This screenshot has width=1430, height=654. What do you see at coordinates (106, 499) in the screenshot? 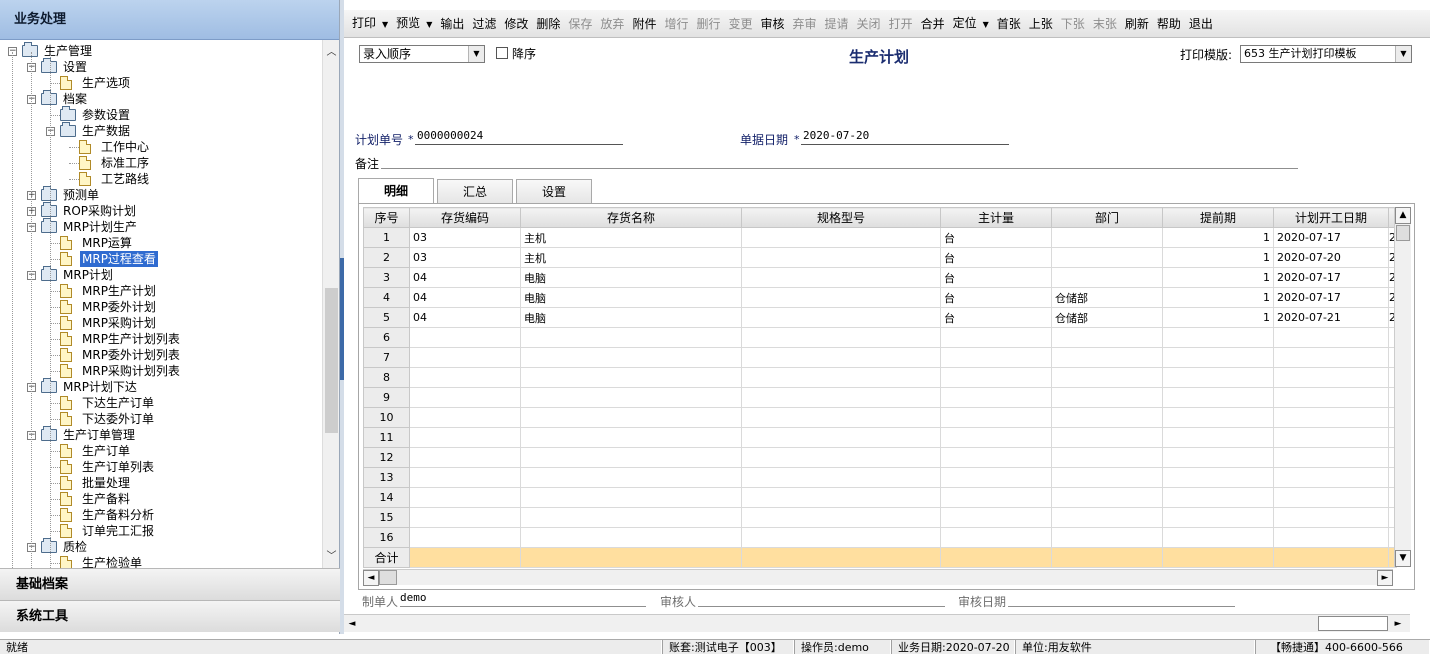
I see `tree-node-label: 生产备料` at bounding box center [106, 499].